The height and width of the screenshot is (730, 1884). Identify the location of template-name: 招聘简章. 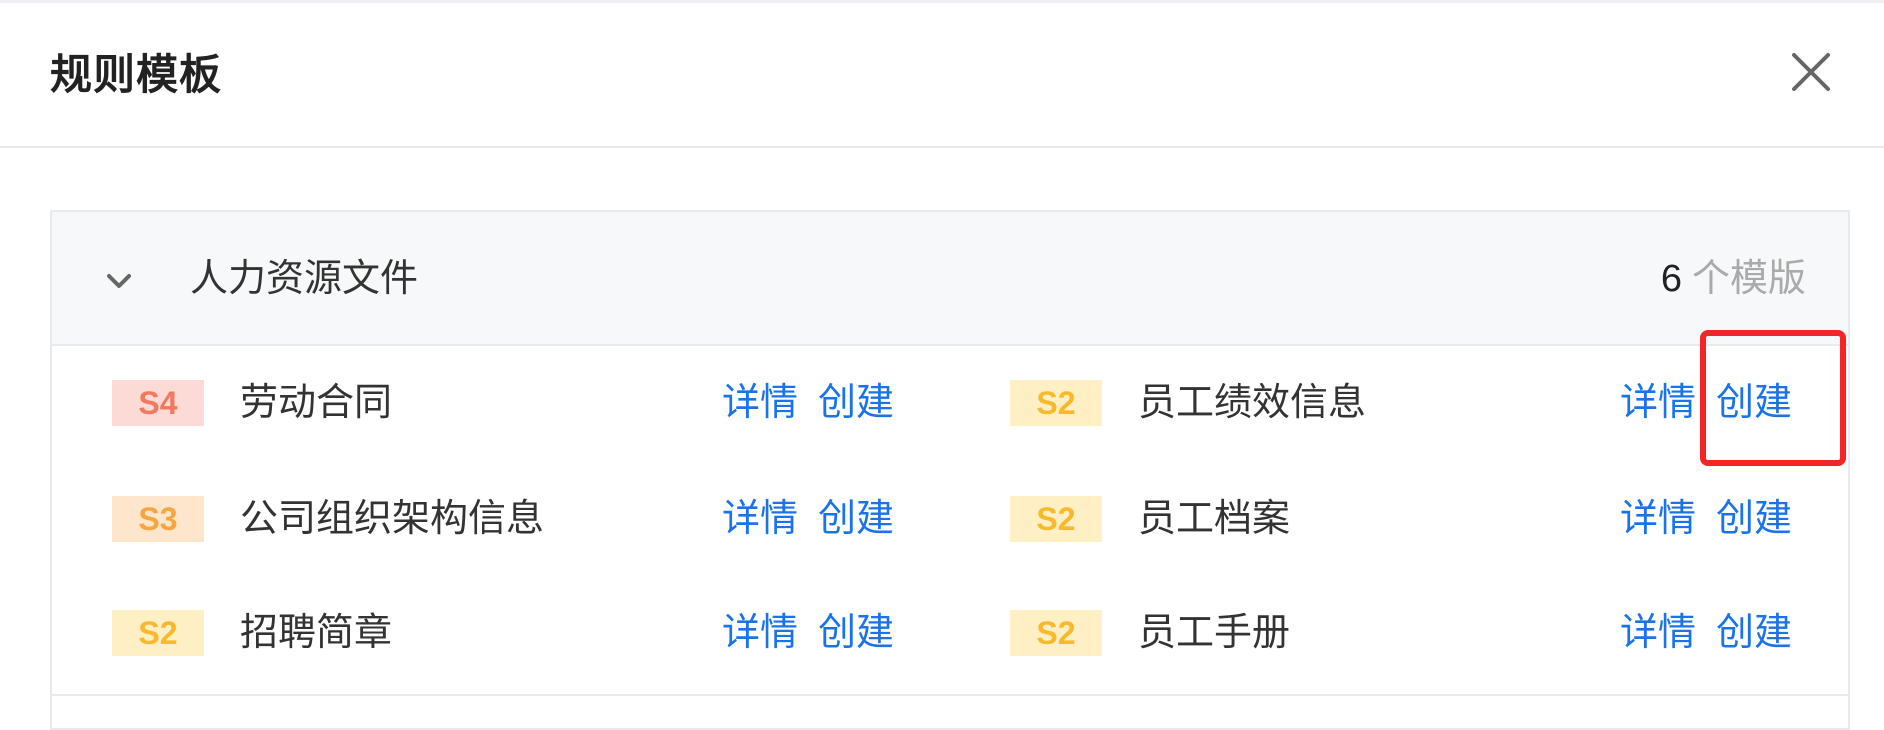
(316, 633).